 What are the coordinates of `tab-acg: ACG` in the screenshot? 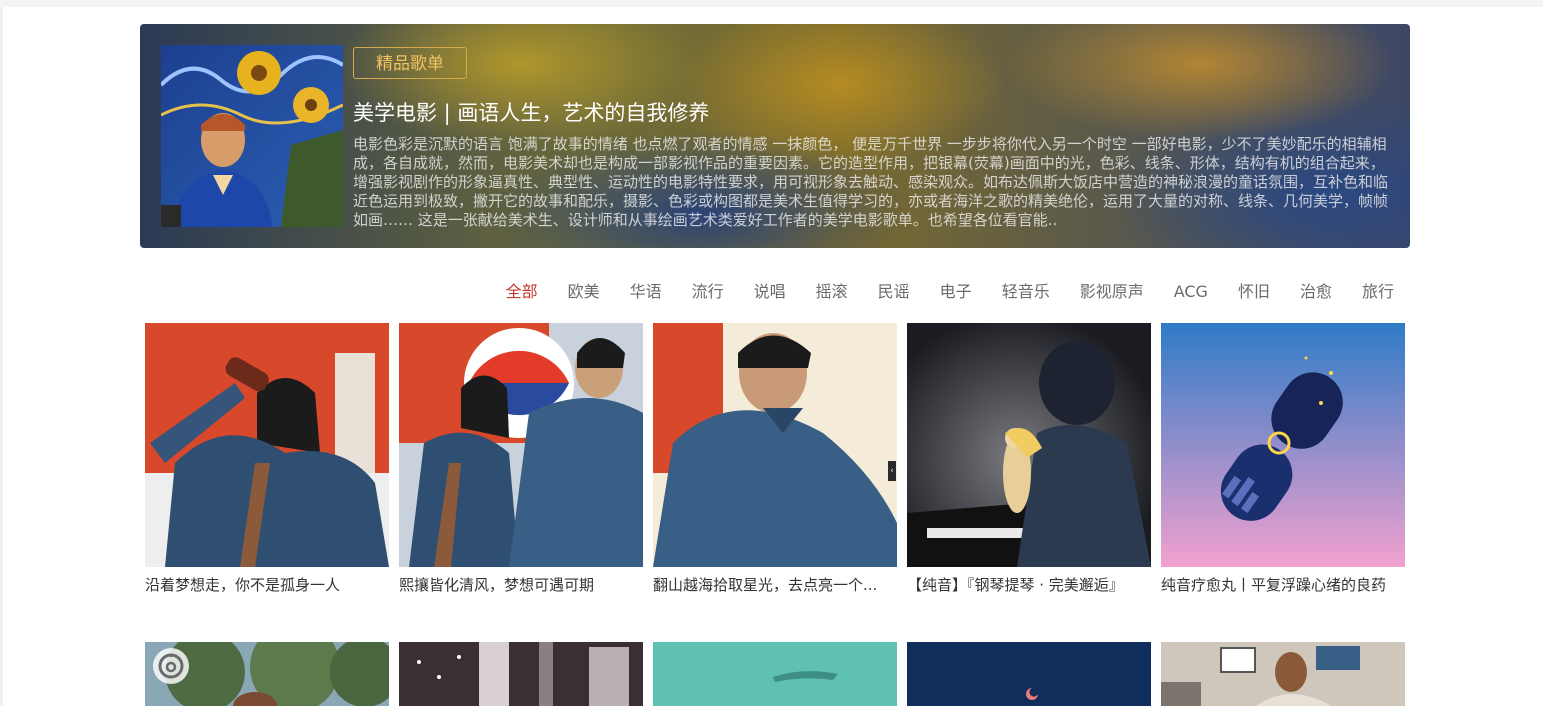 It's located at (1191, 292).